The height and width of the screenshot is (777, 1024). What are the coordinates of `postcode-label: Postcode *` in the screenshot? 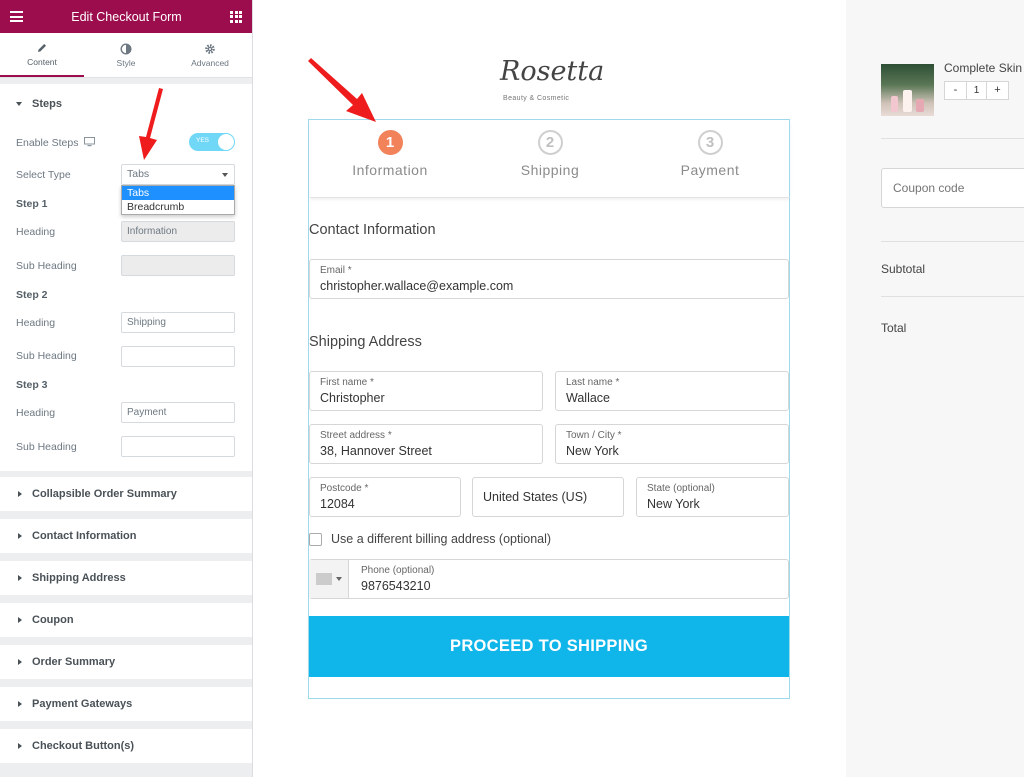 It's located at (344, 488).